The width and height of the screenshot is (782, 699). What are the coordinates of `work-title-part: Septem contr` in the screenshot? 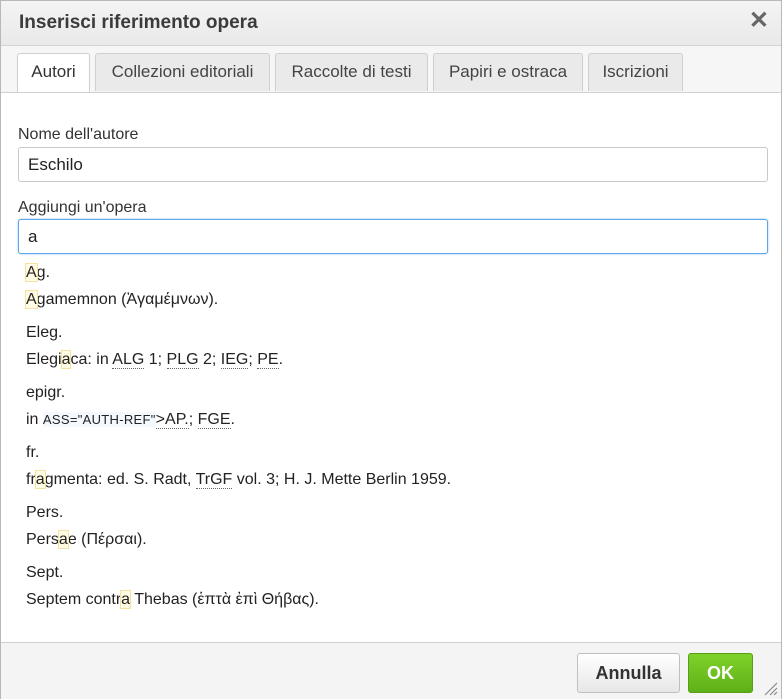 It's located at (74, 599).